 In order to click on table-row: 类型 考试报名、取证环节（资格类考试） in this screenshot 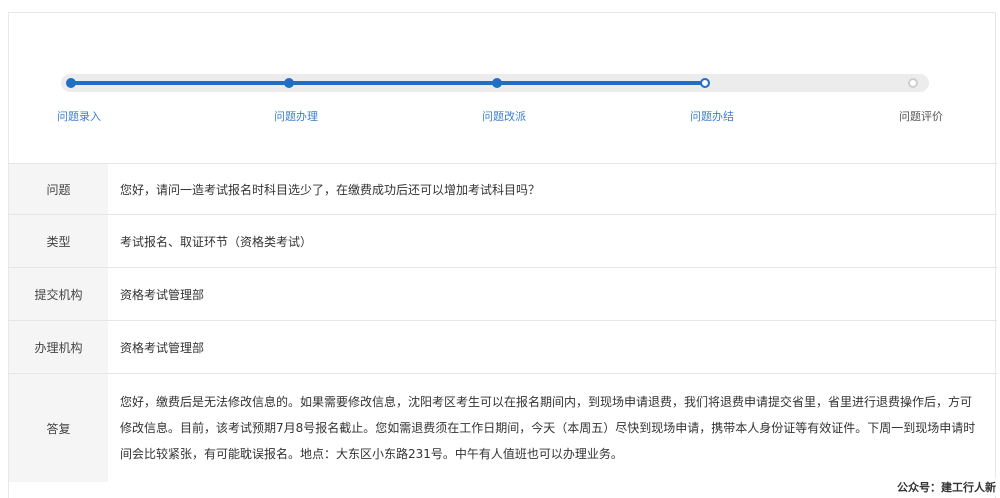, I will do `click(503, 241)`.